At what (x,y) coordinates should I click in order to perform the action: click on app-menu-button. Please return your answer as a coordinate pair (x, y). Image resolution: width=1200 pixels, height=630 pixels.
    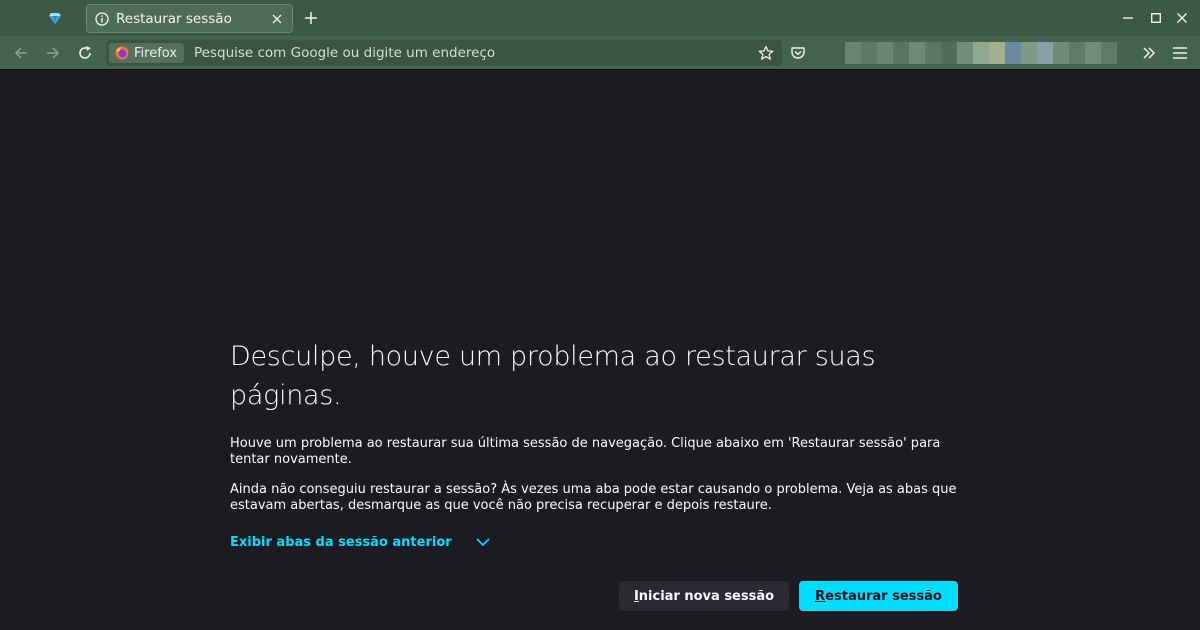
    Looking at the image, I should click on (1180, 53).